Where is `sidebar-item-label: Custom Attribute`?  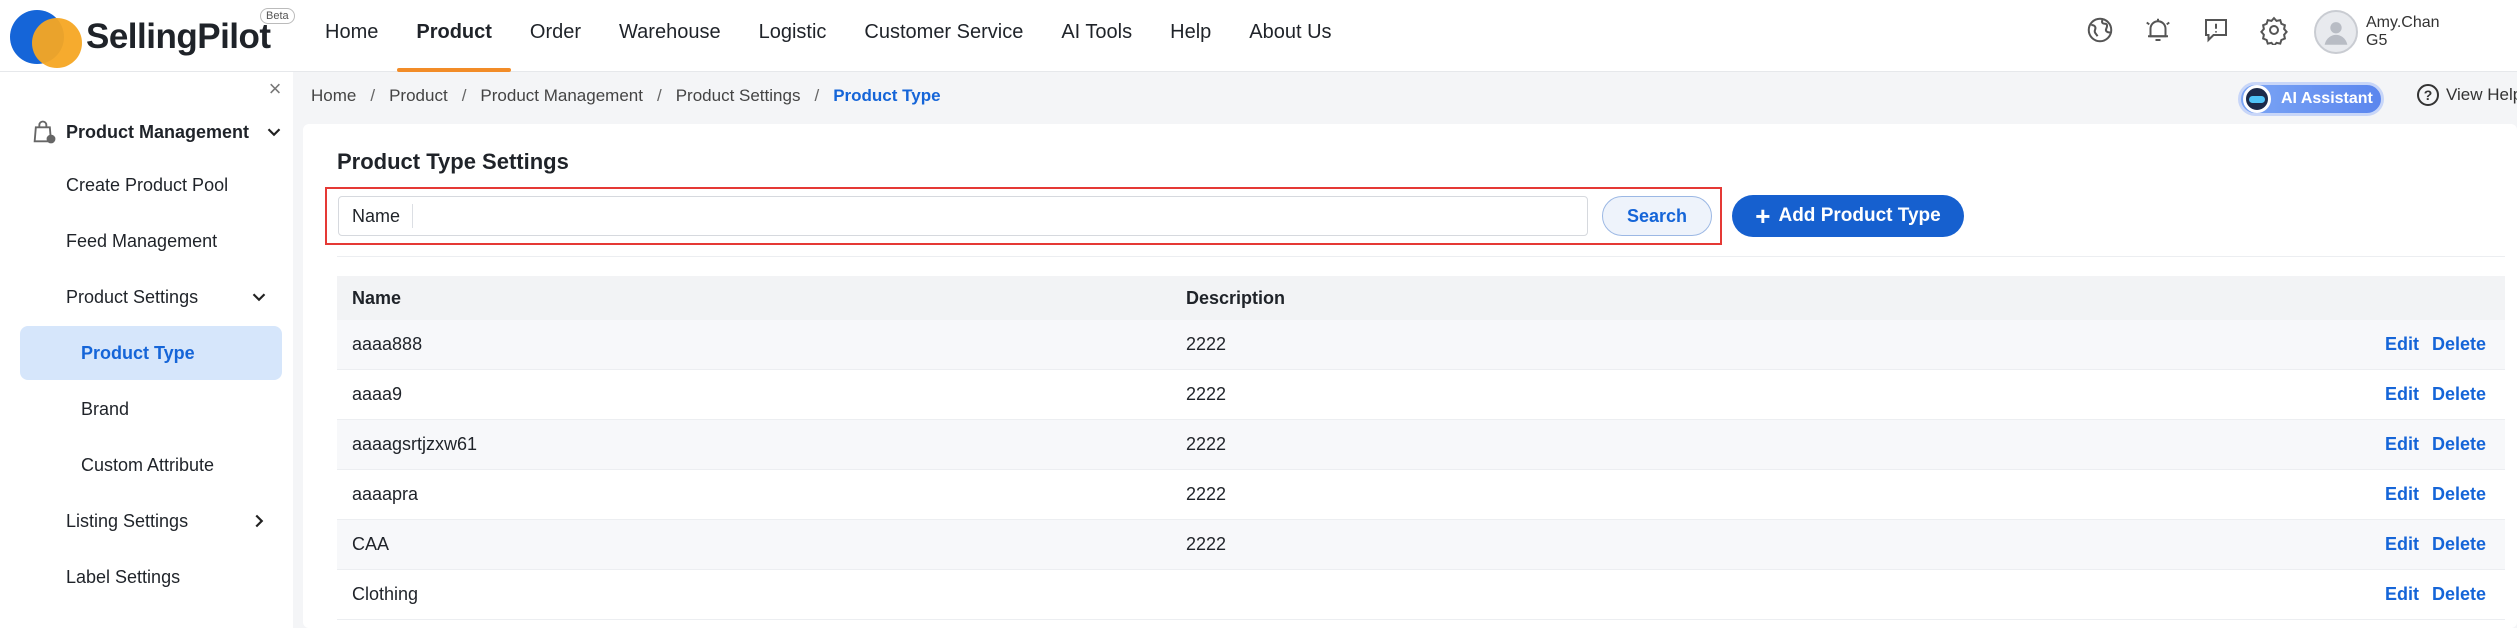 sidebar-item-label: Custom Attribute is located at coordinates (148, 464).